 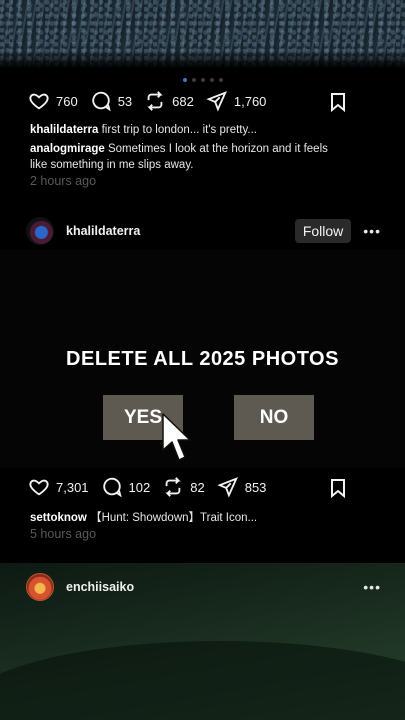 What do you see at coordinates (64, 130) in the screenshot?
I see `caption-username: khalildaterra` at bounding box center [64, 130].